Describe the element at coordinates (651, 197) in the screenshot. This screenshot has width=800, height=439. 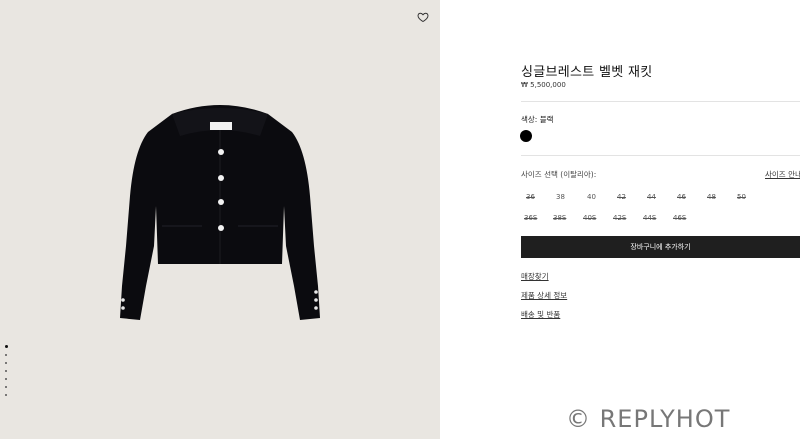
I see `size-option-44: 44` at that location.